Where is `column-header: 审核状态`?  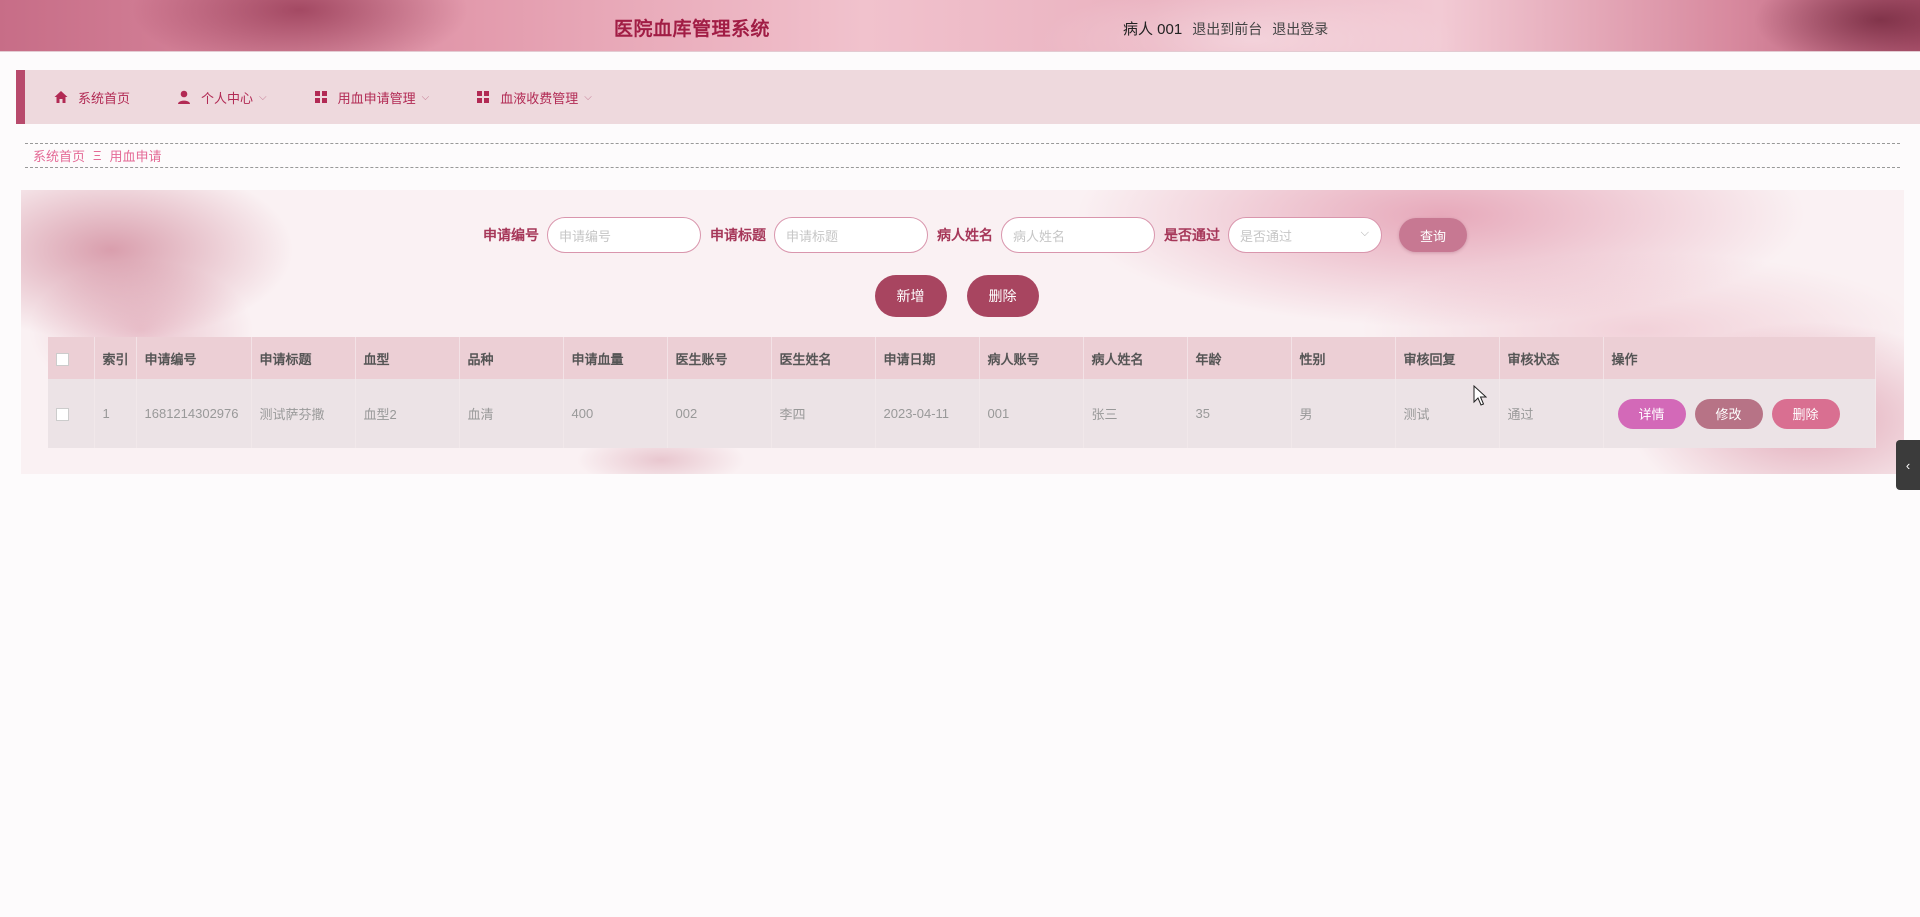 column-header: 审核状态 is located at coordinates (1551, 358).